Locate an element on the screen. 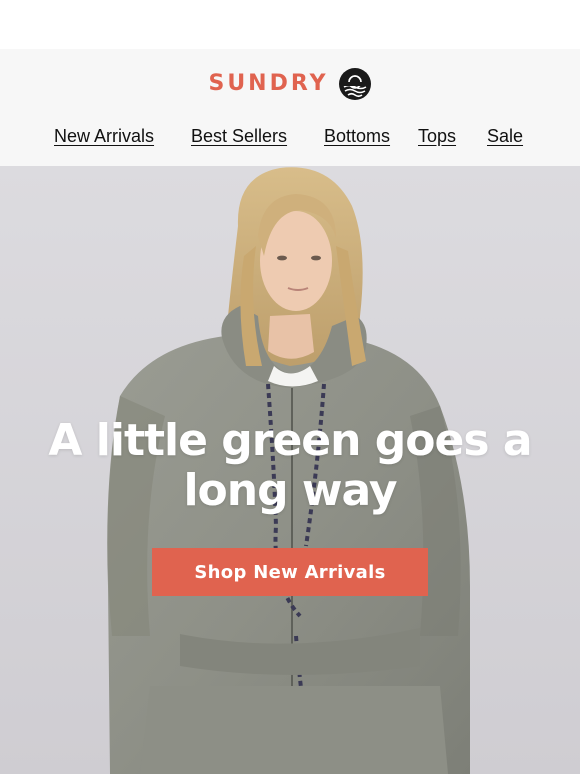  nav-sale: Sale is located at coordinates (505, 136).